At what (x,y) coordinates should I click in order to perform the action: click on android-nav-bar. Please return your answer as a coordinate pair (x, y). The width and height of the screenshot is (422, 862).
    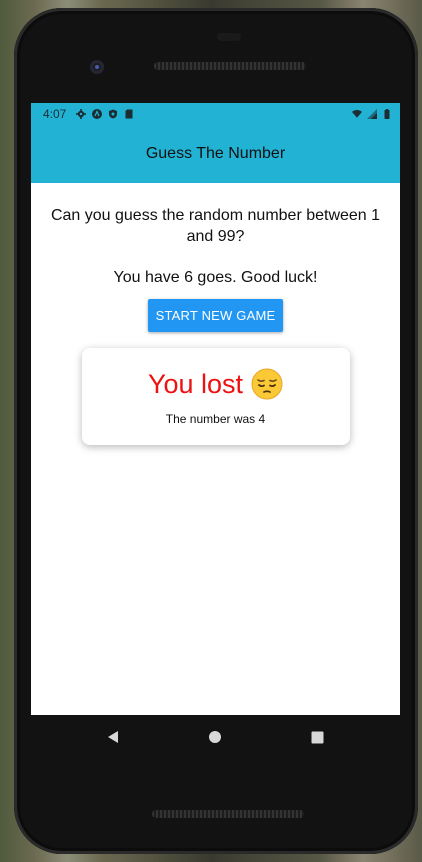
    Looking at the image, I should click on (215, 737).